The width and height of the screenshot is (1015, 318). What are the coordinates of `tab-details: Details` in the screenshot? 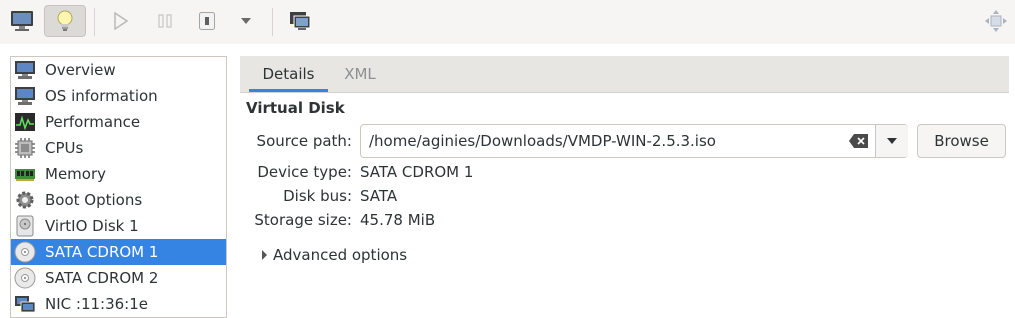 It's located at (288, 74).